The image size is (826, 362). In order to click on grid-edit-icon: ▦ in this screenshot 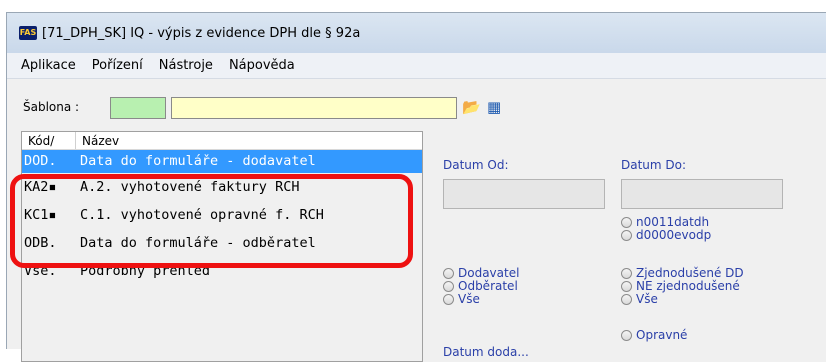, I will do `click(495, 107)`.